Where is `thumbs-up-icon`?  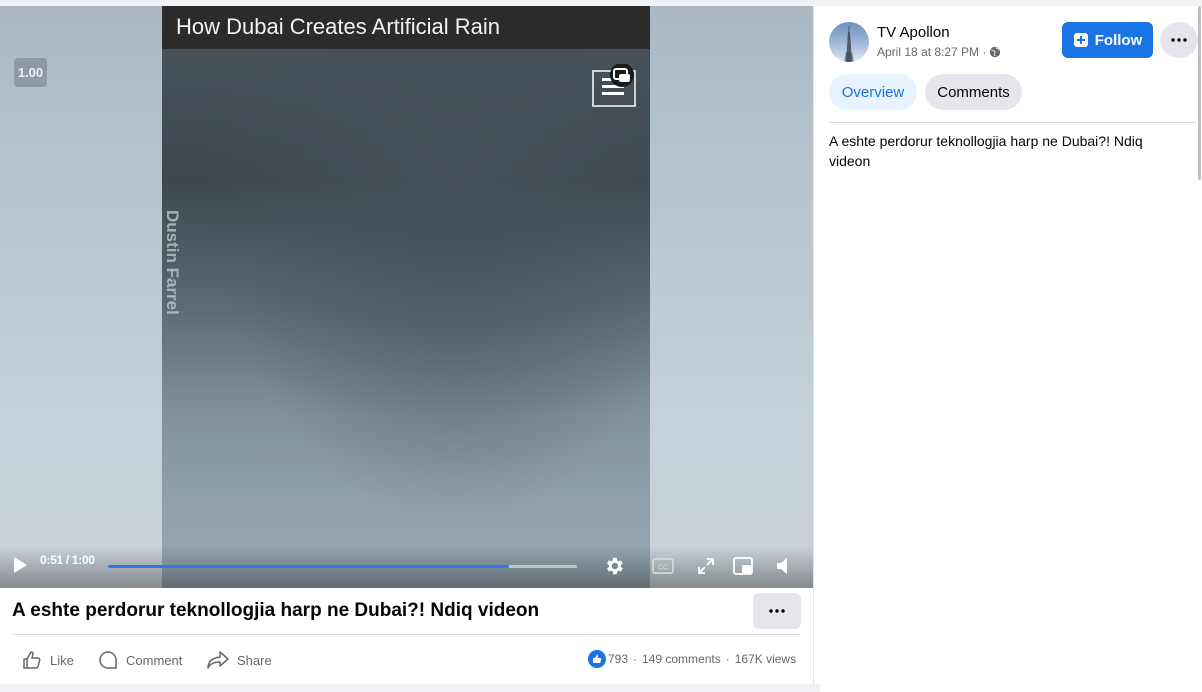 thumbs-up-icon is located at coordinates (32, 660).